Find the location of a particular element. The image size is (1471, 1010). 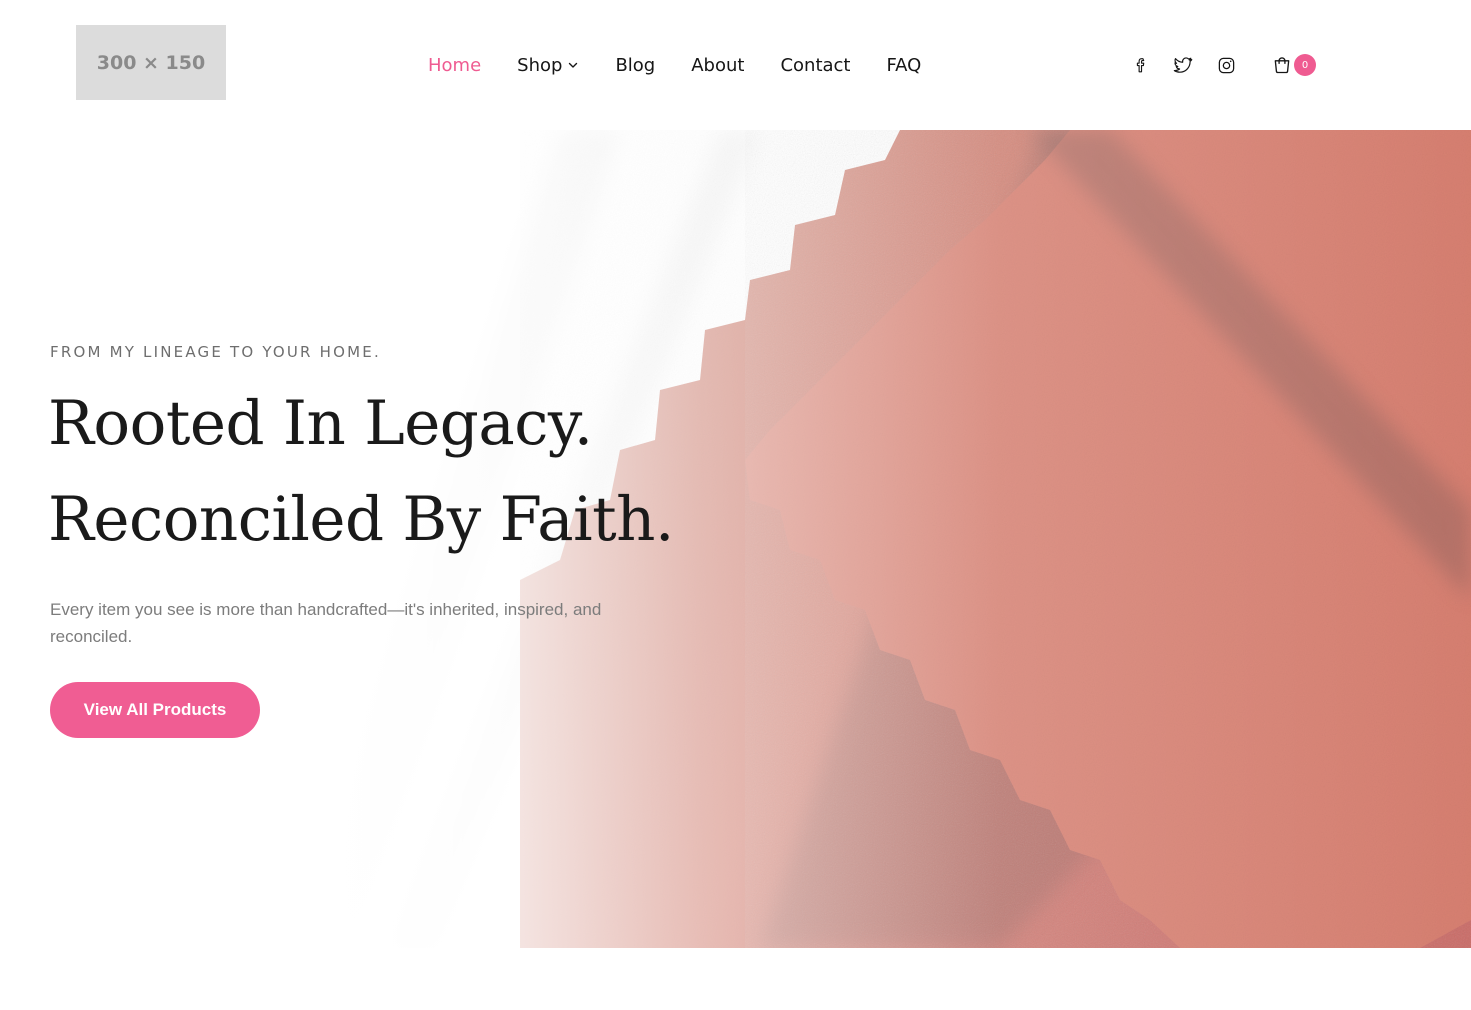

nav-contact-label: Contact is located at coordinates (815, 65).